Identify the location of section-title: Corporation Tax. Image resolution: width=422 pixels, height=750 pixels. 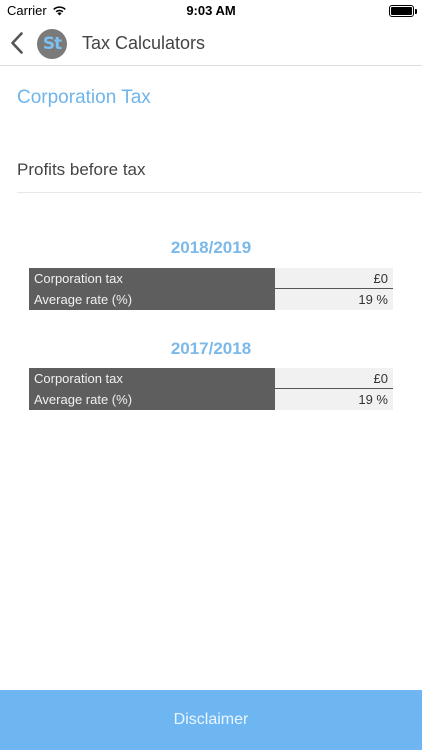
(84, 97).